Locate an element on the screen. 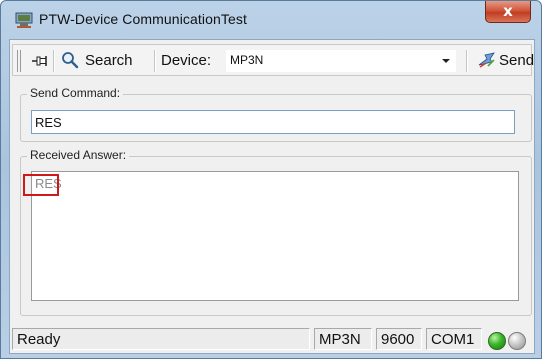  device-select: MP3N is located at coordinates (341, 61).